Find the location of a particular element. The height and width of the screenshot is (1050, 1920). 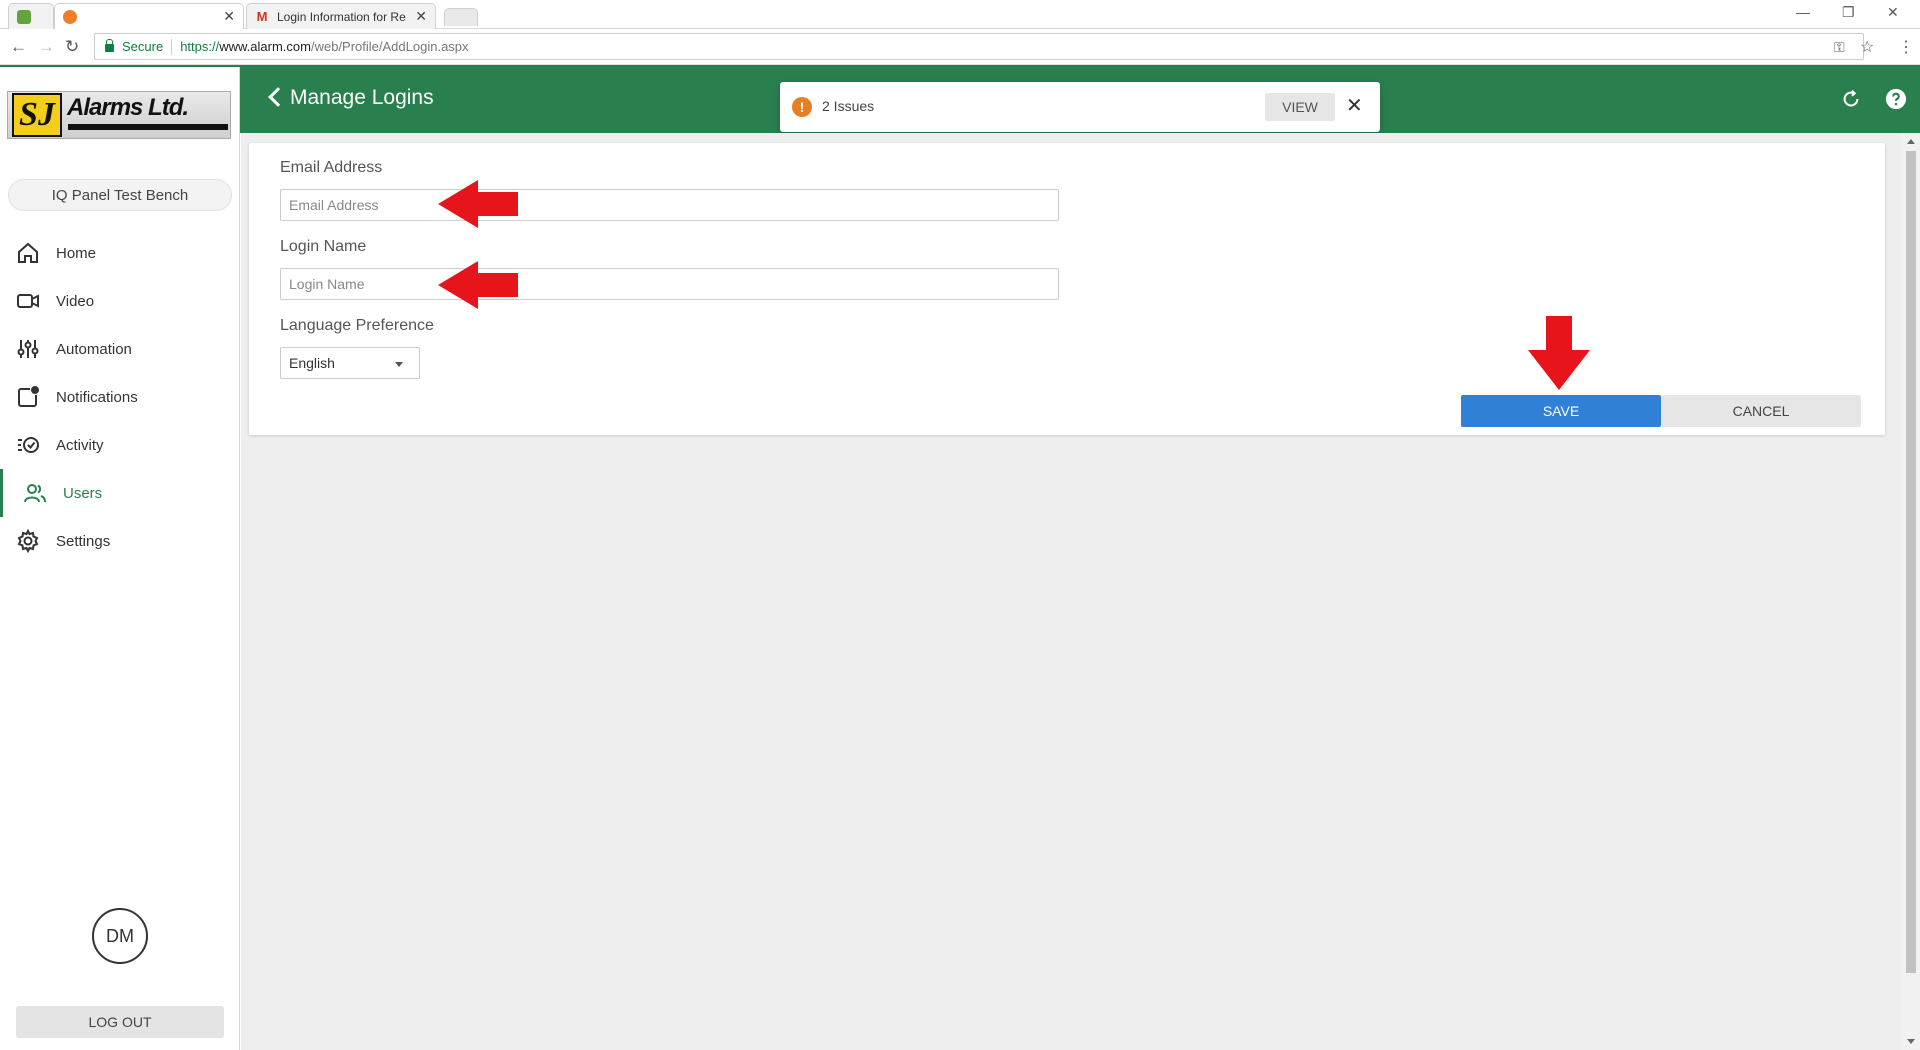

divider is located at coordinates (172, 46).